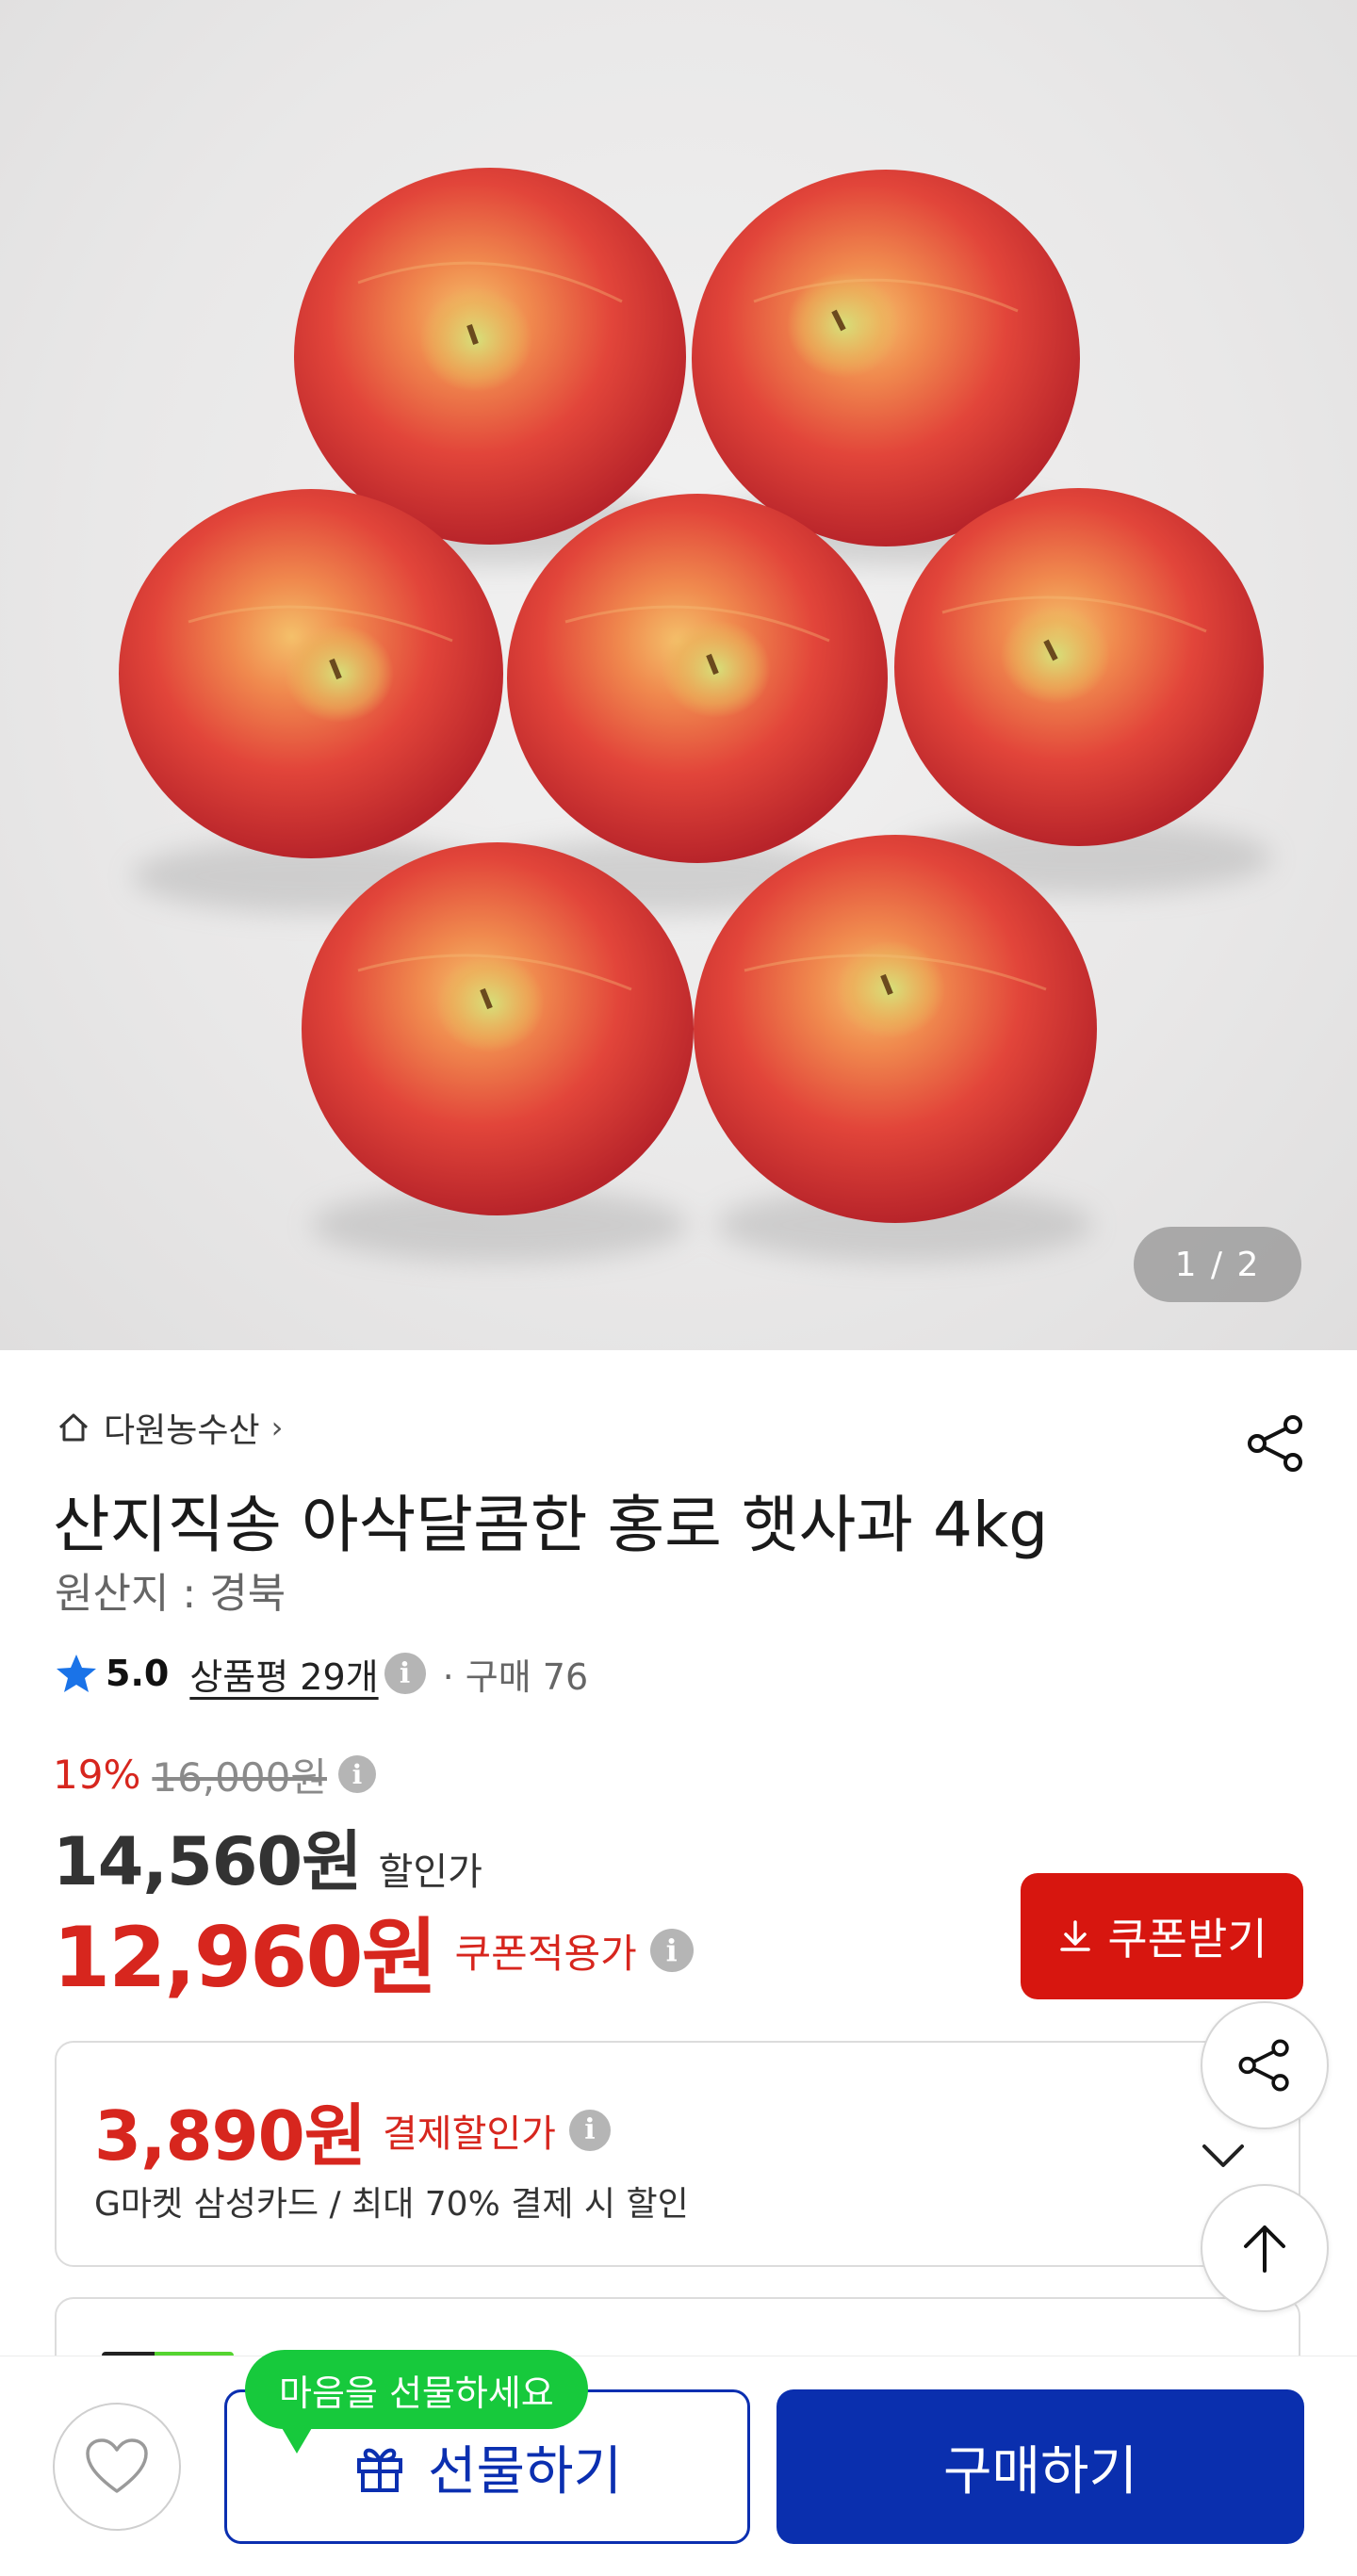  What do you see at coordinates (551, 1525) in the screenshot?
I see `product-title: 산지직송 아삭달콤한 홍로 햇사과 4kg` at bounding box center [551, 1525].